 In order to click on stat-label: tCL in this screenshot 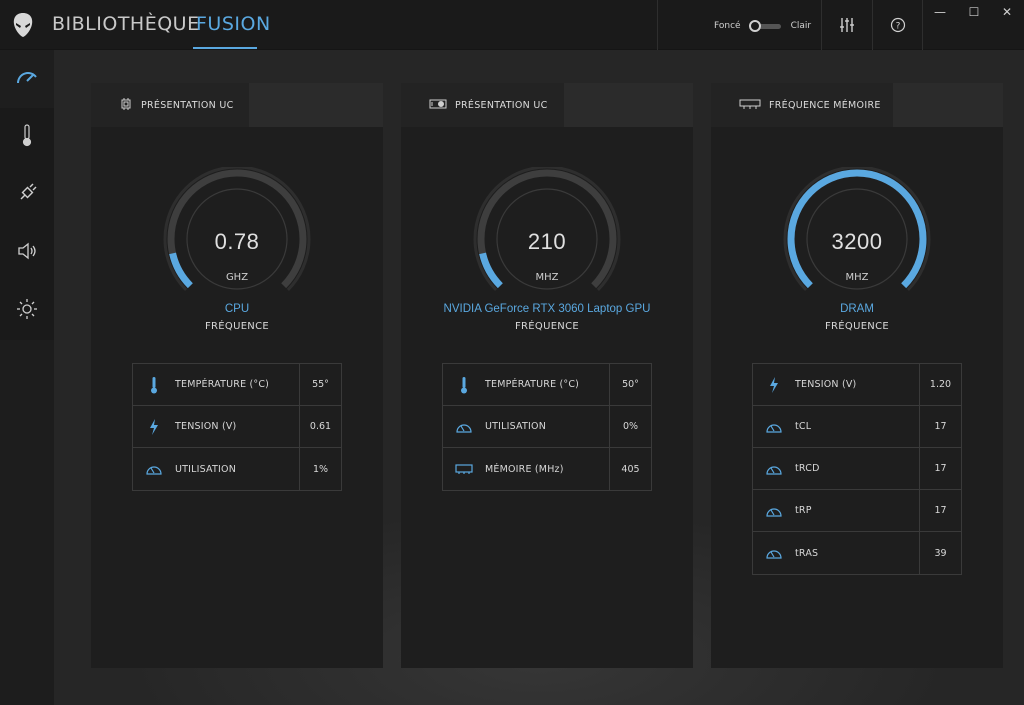, I will do `click(803, 426)`.